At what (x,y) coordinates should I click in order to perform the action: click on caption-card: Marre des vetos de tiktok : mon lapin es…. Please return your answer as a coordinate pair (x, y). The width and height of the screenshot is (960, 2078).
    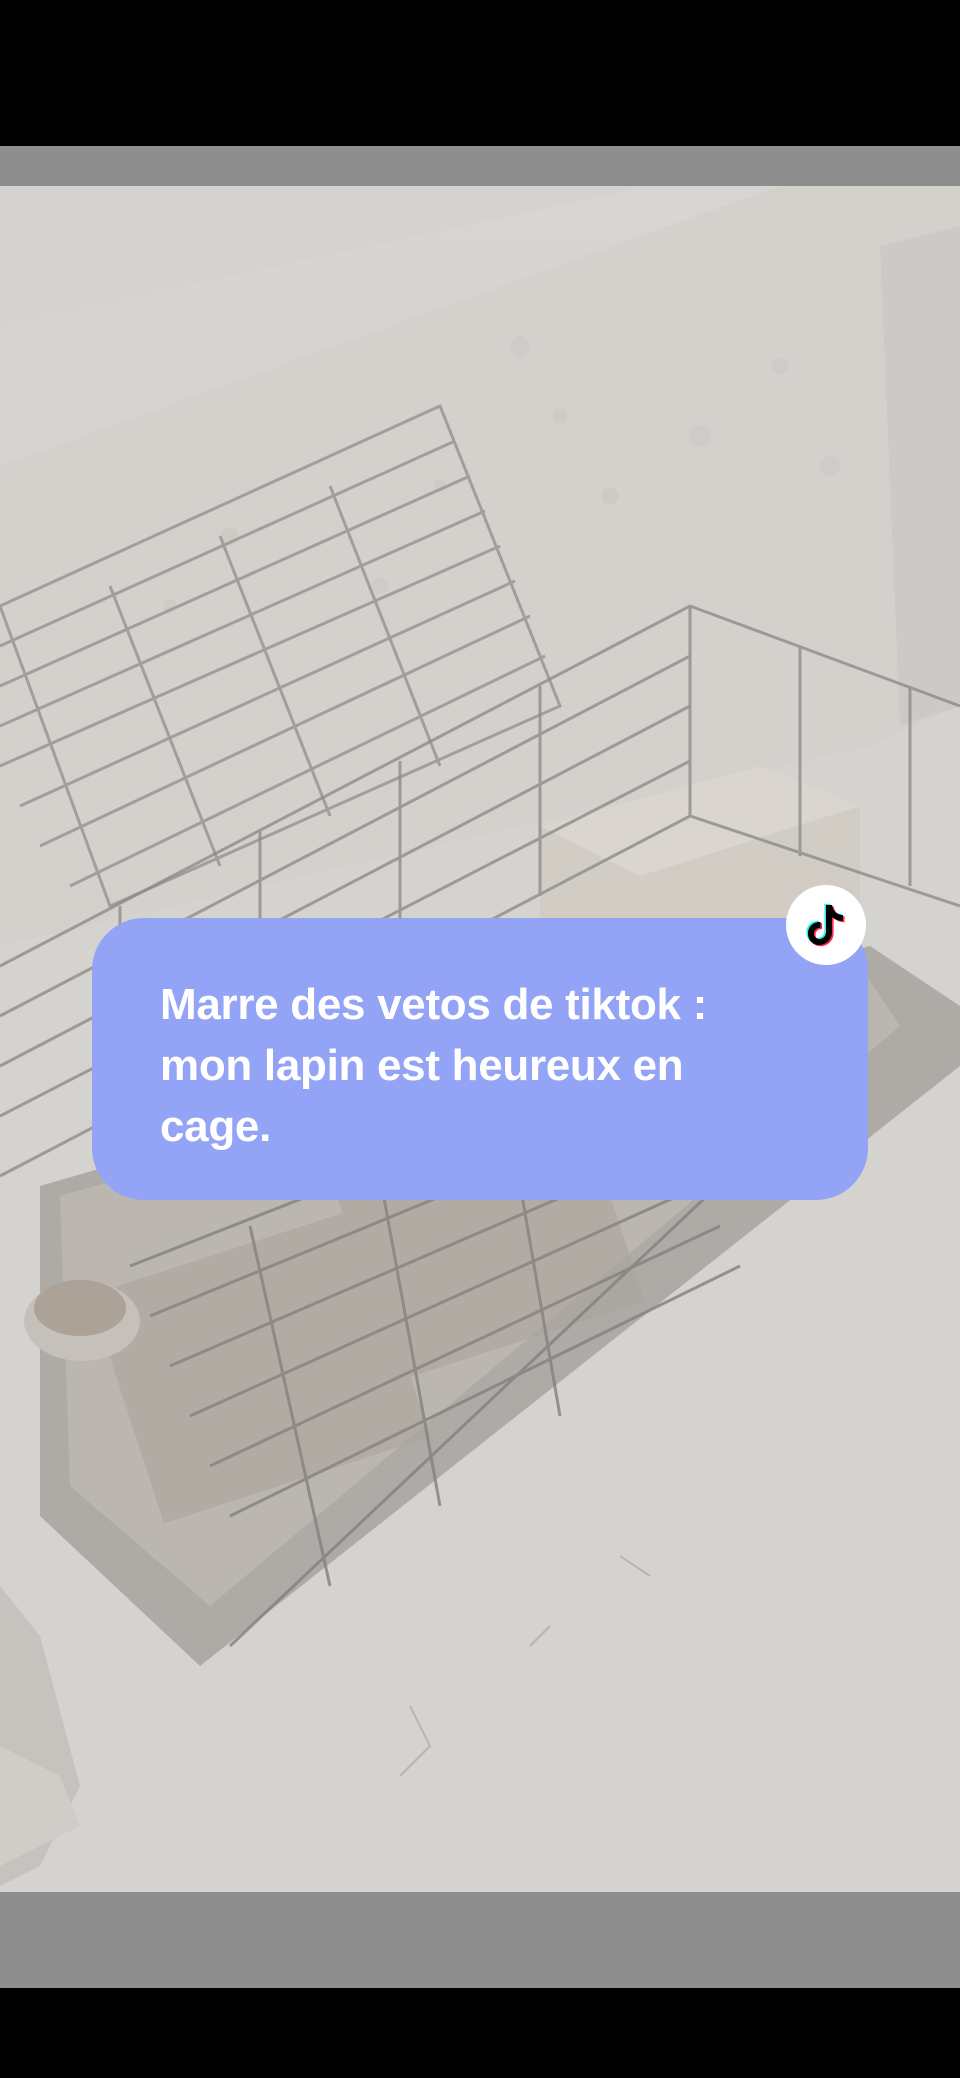
    Looking at the image, I should click on (480, 1059).